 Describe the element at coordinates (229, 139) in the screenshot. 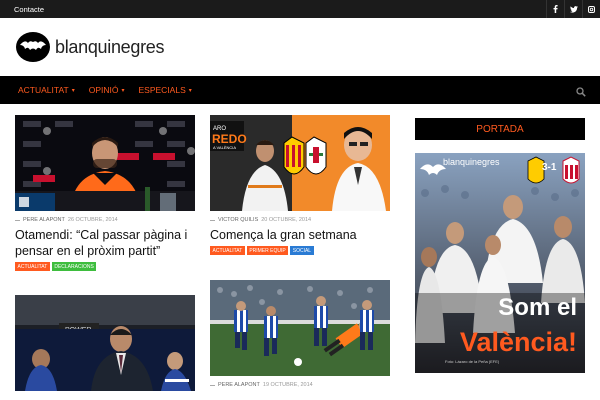

I see `svg-text: REDO` at that location.